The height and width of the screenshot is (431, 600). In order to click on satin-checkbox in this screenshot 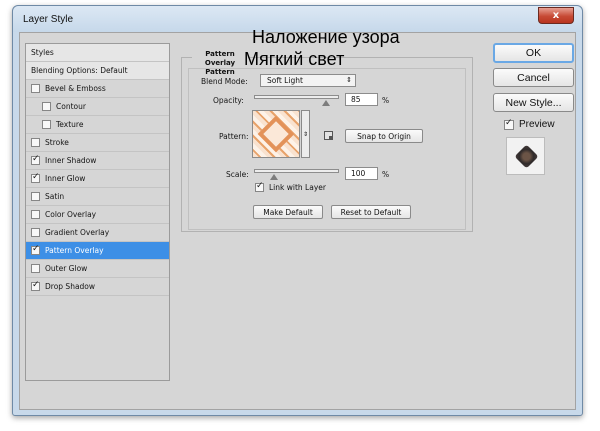, I will do `click(35, 196)`.